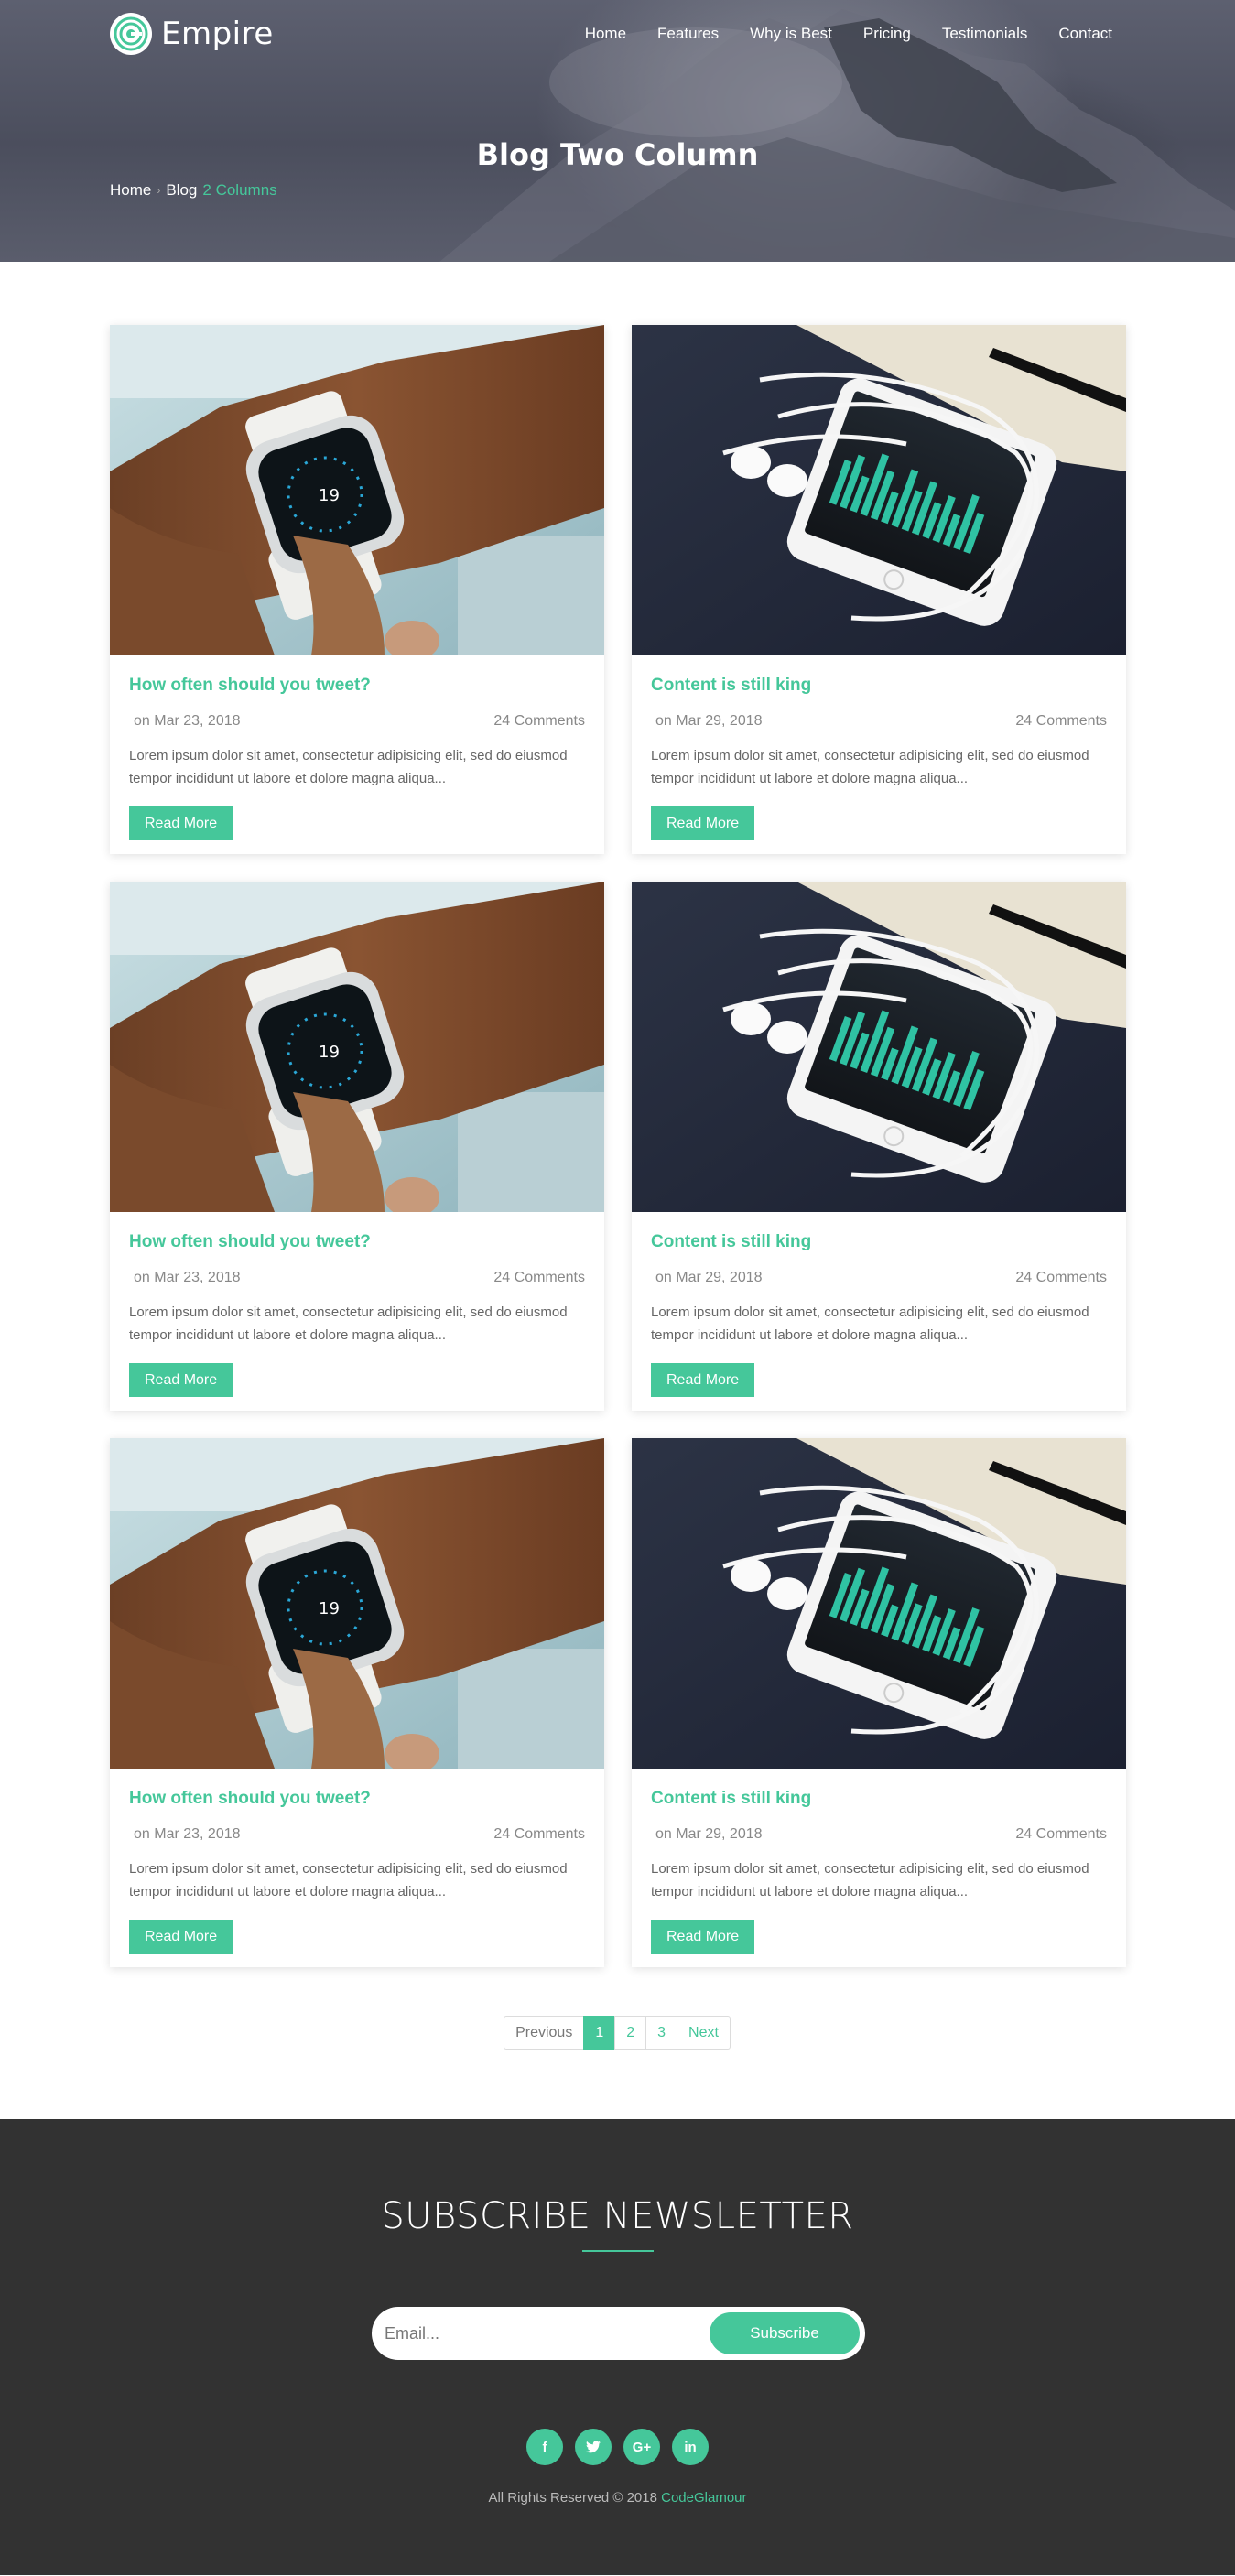 This screenshot has height=2576, width=1235. What do you see at coordinates (605, 34) in the screenshot?
I see `nav-home: Home` at bounding box center [605, 34].